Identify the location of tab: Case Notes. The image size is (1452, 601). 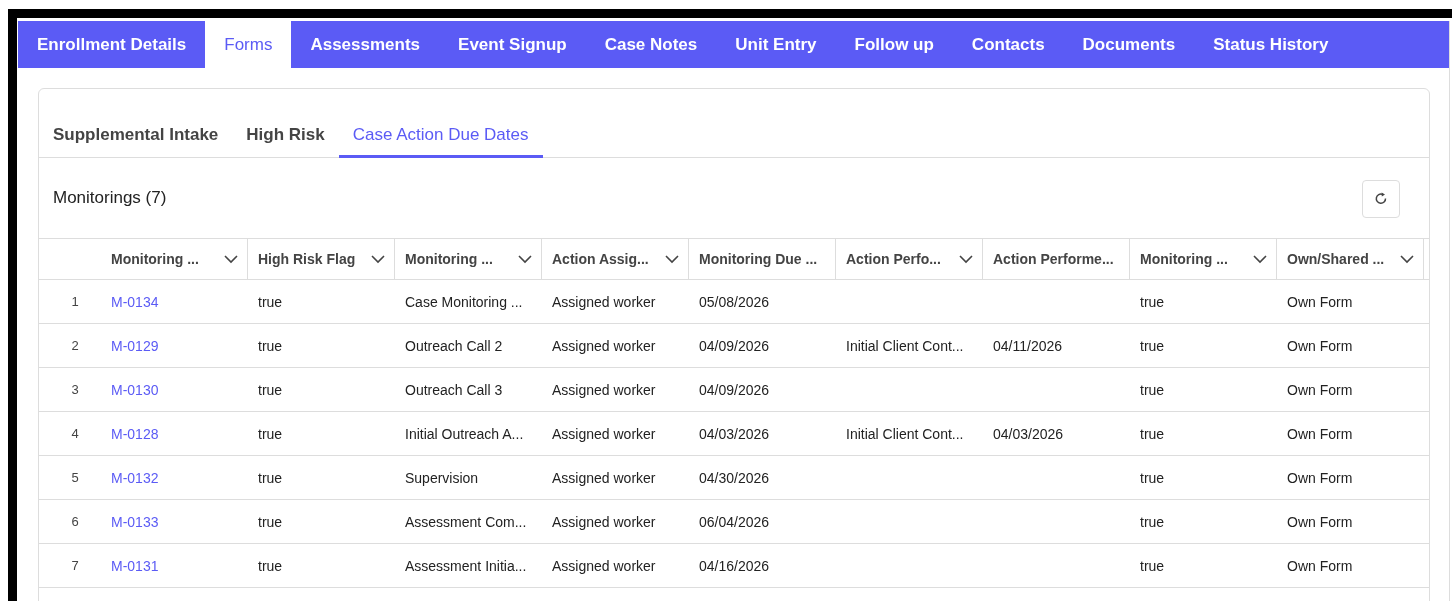
(651, 44).